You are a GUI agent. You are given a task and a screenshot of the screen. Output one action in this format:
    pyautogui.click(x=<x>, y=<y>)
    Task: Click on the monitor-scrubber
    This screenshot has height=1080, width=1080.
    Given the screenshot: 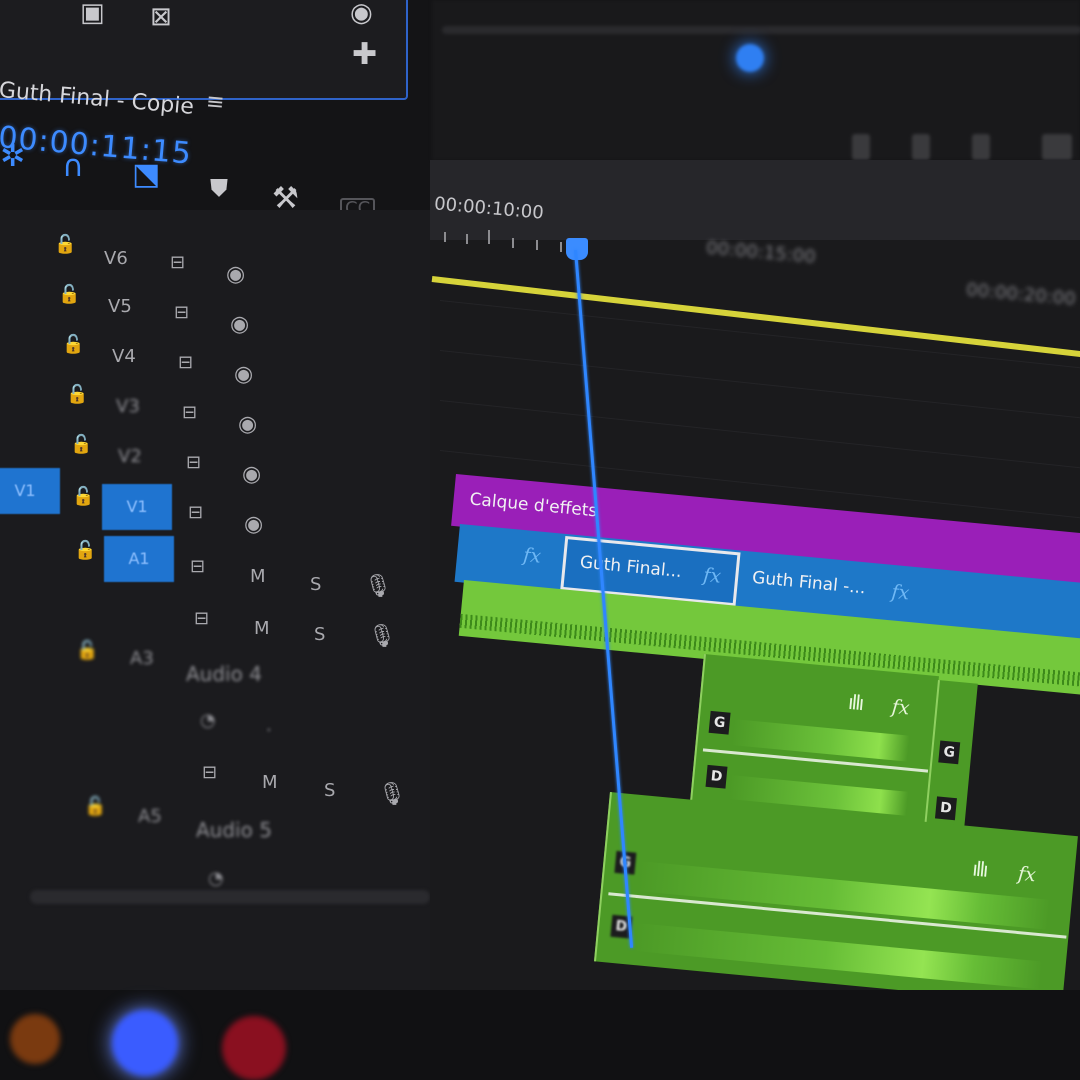 What is the action you would take?
    pyautogui.click(x=761, y=30)
    